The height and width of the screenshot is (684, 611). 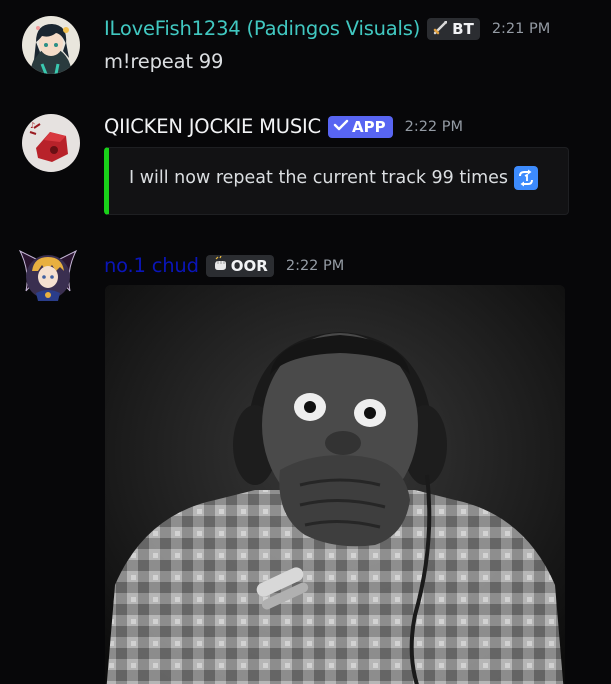 What do you see at coordinates (463, 28) in the screenshot?
I see `server-tag-label: BT` at bounding box center [463, 28].